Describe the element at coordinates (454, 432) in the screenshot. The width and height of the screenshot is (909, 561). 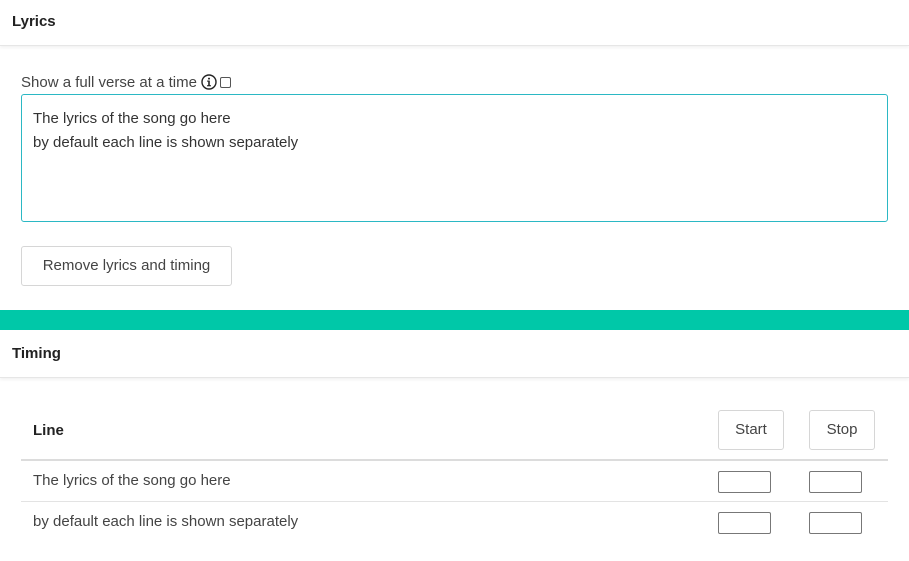
I see `timing-table-header: Line Start Stop` at that location.